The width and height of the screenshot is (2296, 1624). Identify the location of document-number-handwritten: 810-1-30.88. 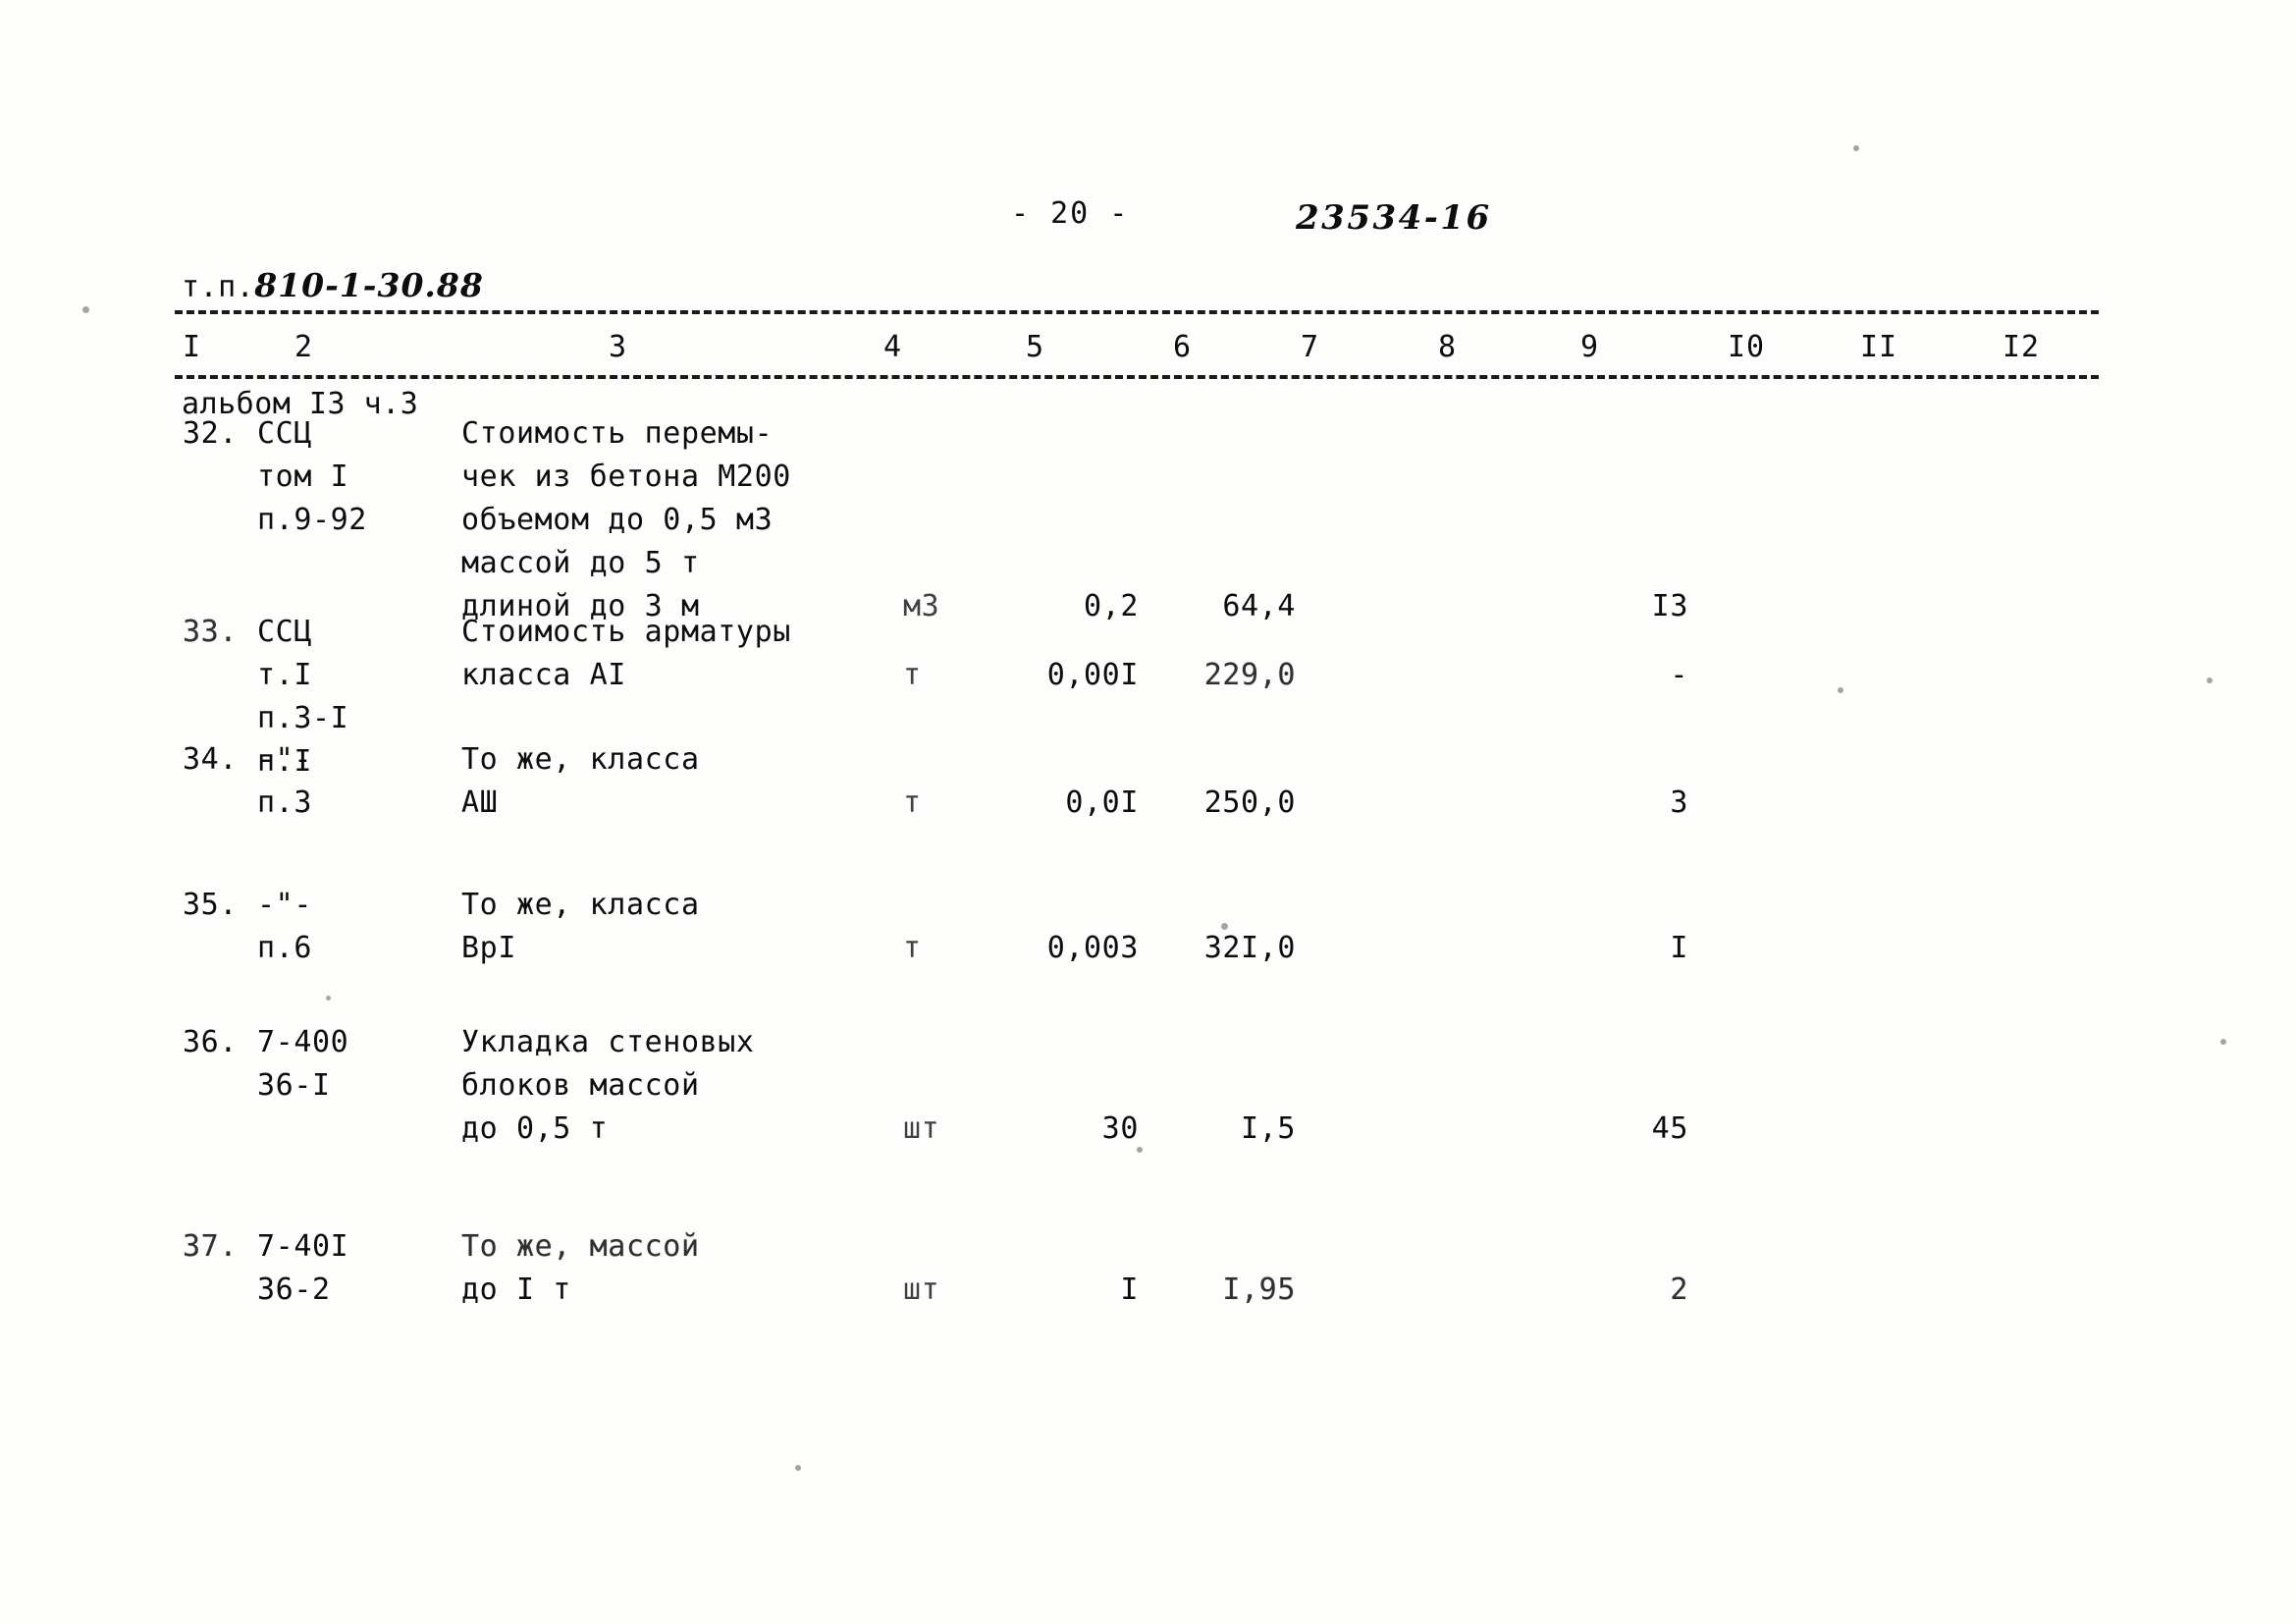
(369, 285).